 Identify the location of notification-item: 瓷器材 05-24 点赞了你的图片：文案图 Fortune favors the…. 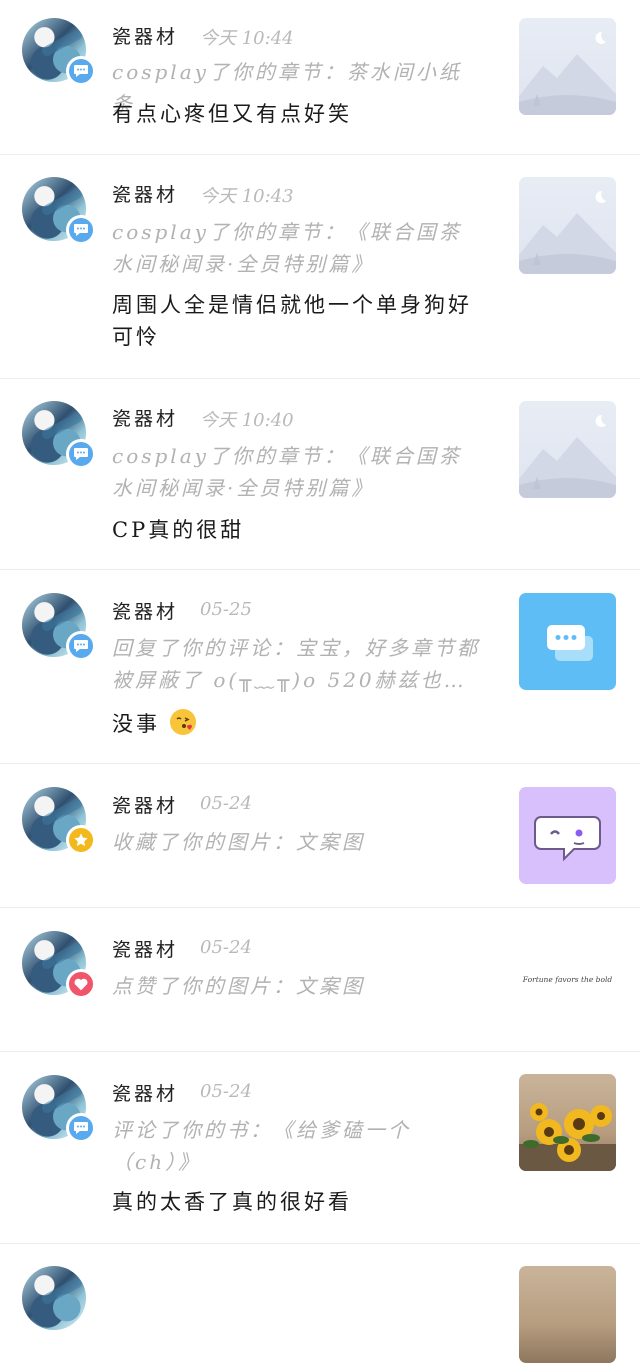
(320, 980).